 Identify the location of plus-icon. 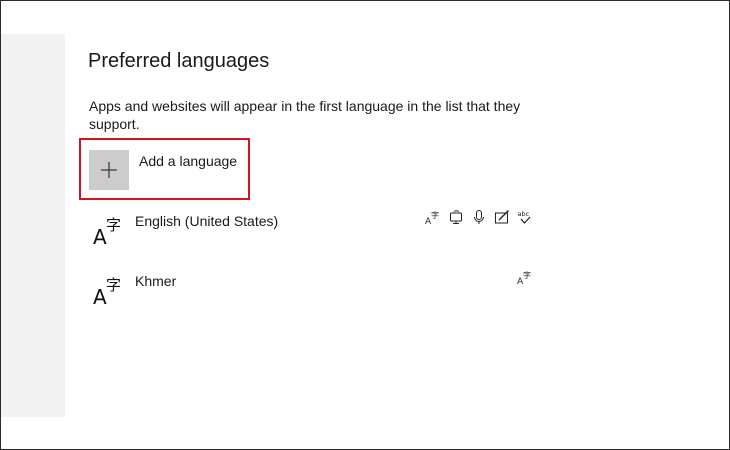
(109, 170).